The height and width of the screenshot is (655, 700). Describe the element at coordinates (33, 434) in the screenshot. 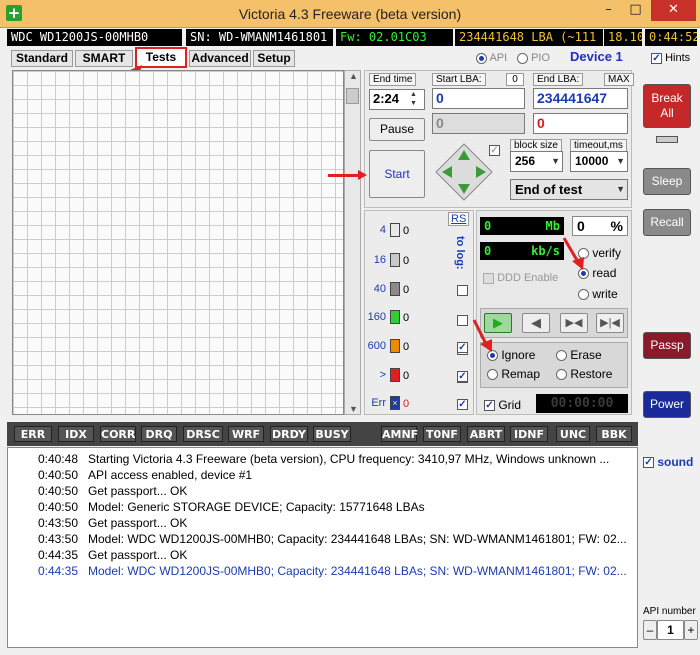

I see `status-flag-err: ERR` at that location.